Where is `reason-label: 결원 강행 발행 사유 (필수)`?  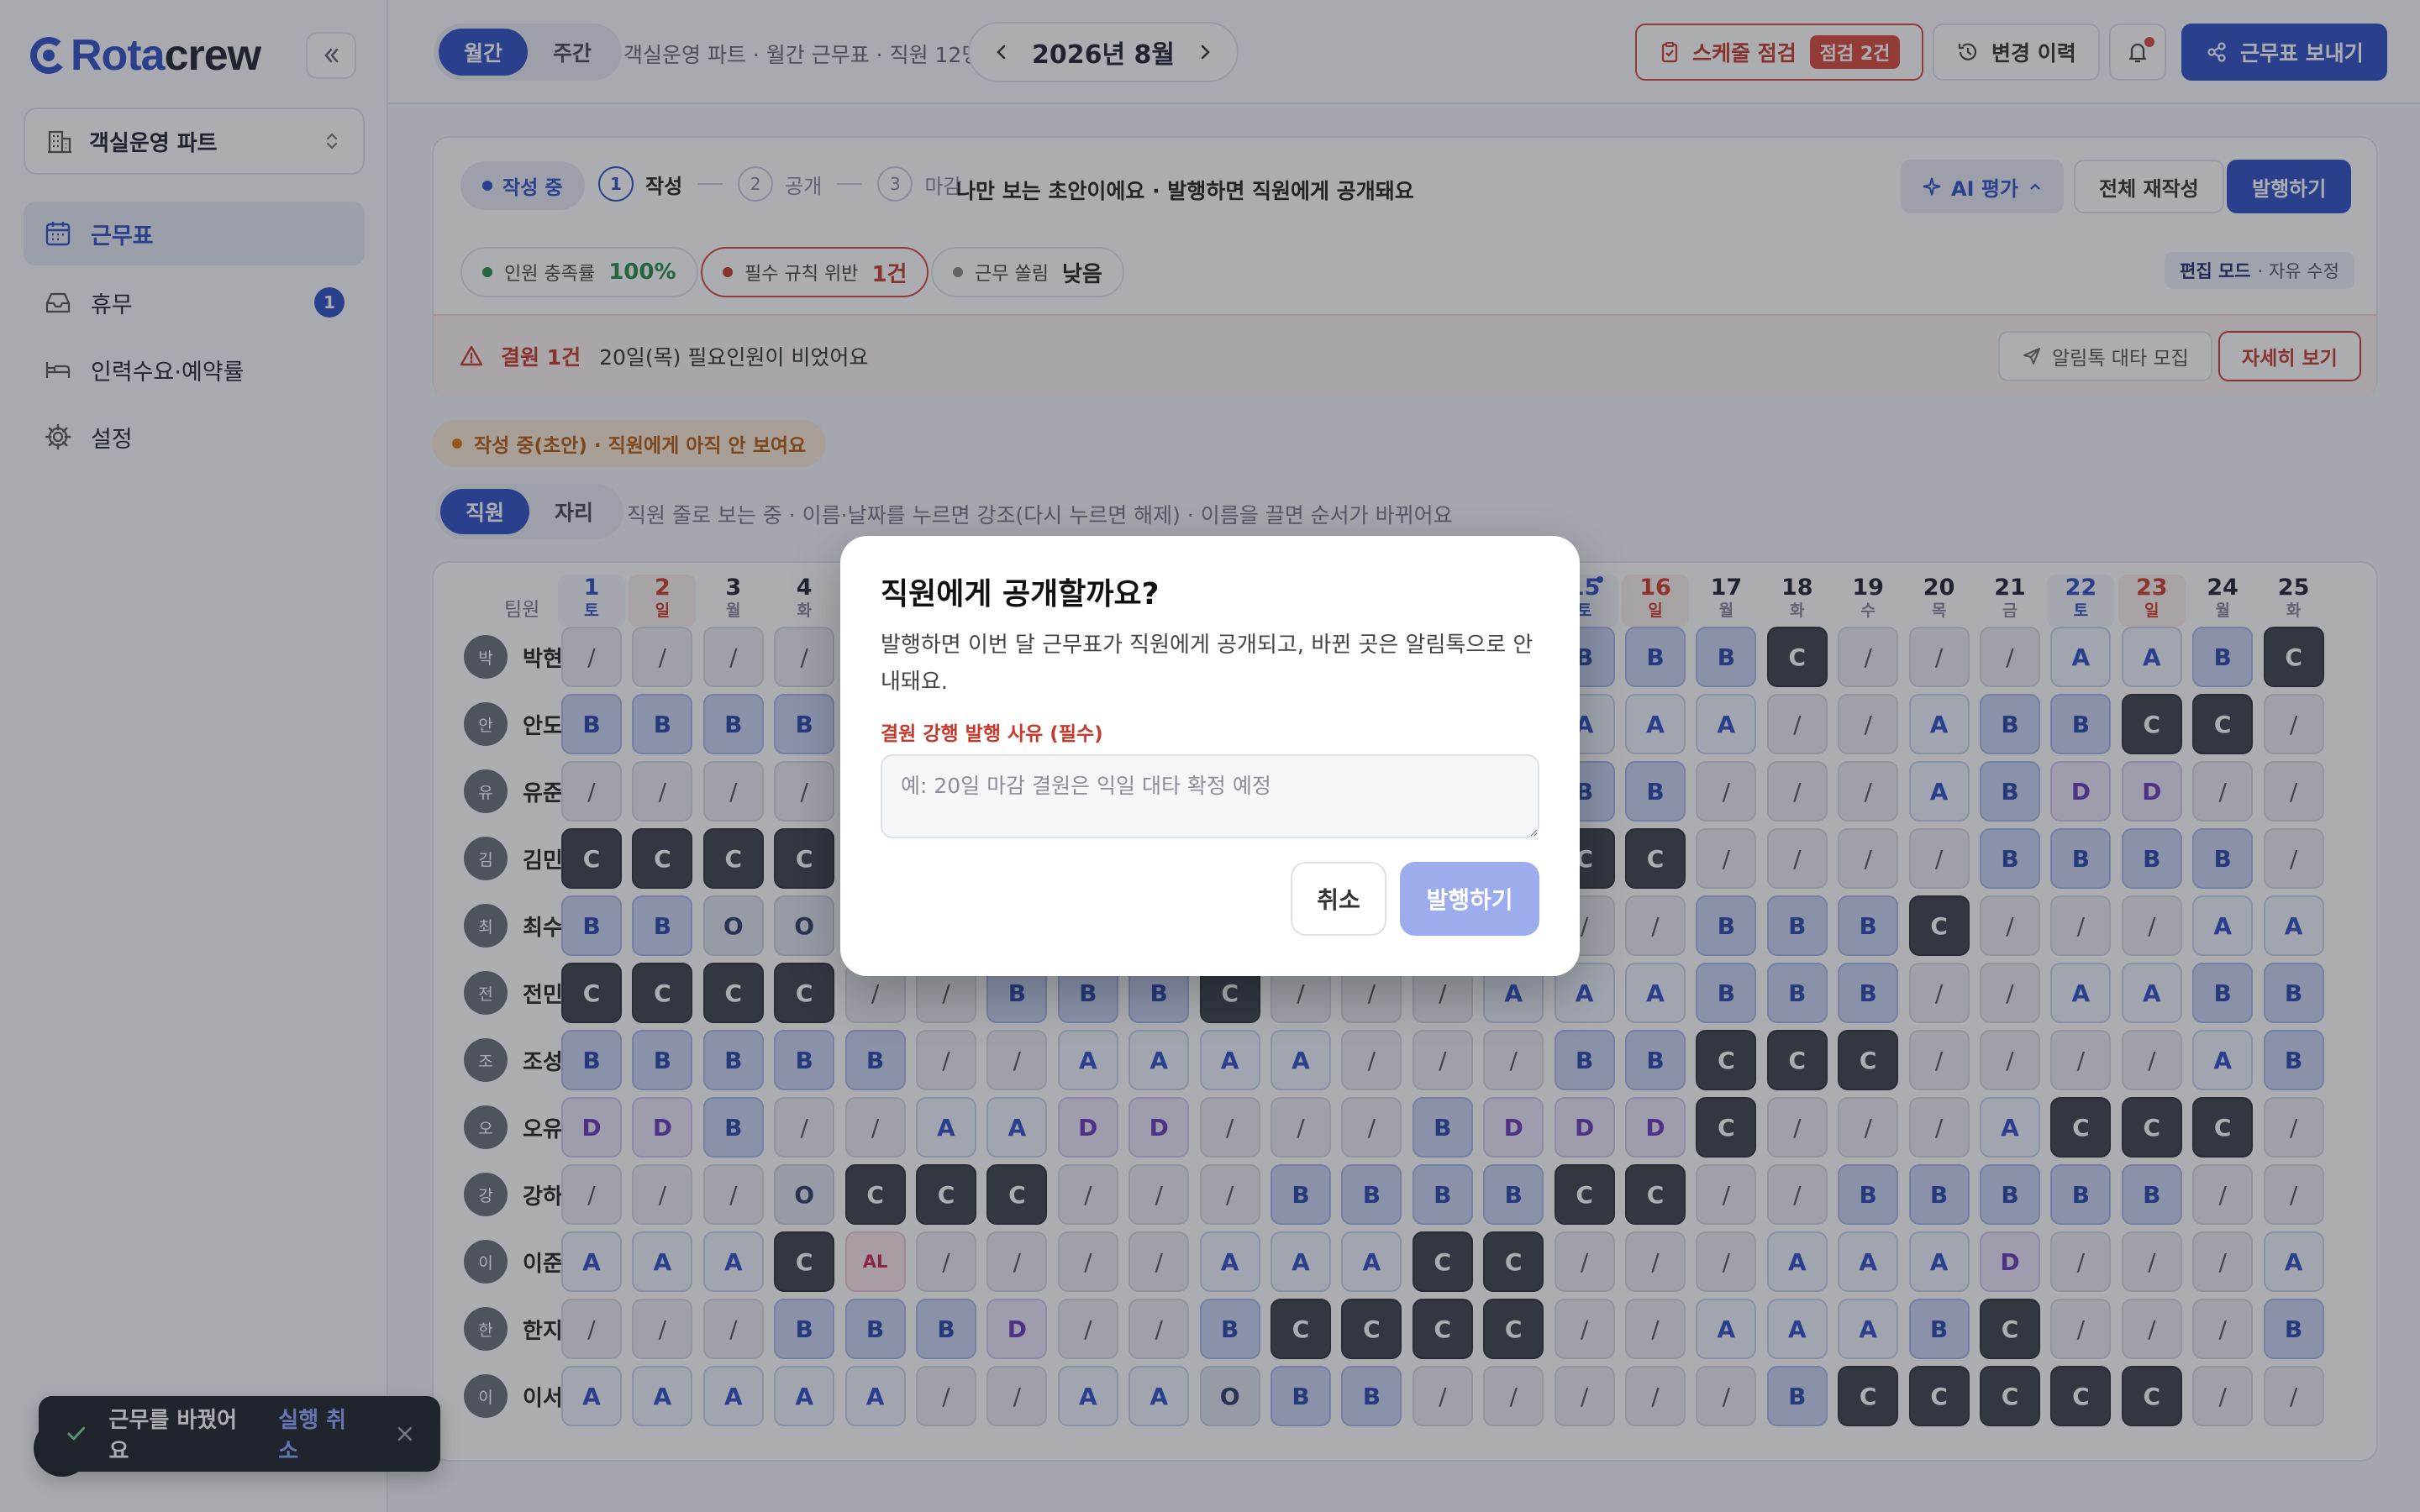
reason-label: 결원 강행 발행 사유 (필수) is located at coordinates (992, 734).